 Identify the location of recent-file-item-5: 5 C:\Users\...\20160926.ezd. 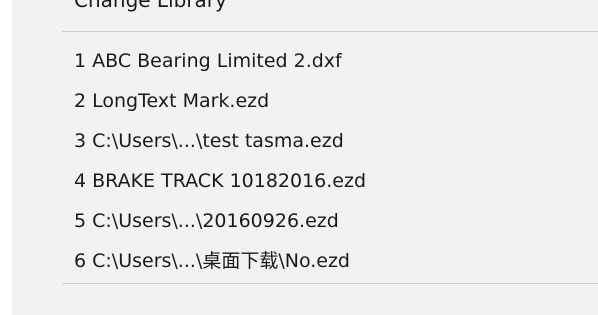
(305, 221).